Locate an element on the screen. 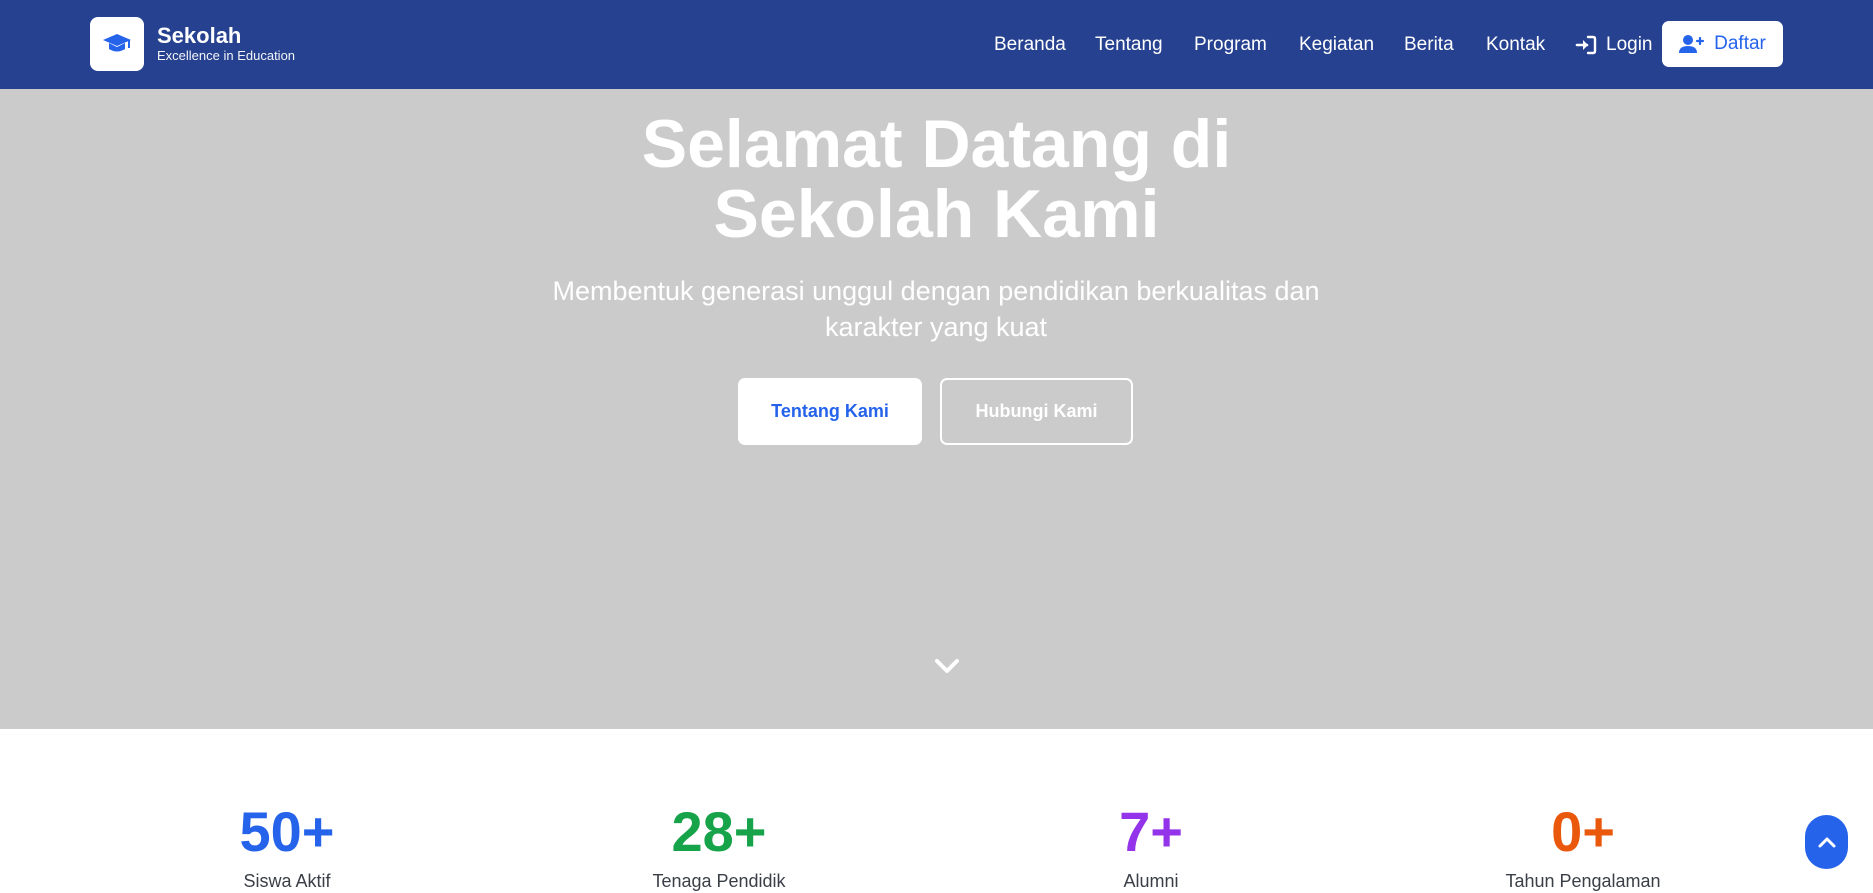 Image resolution: width=1873 pixels, height=893 pixels. logo is located at coordinates (117, 44).